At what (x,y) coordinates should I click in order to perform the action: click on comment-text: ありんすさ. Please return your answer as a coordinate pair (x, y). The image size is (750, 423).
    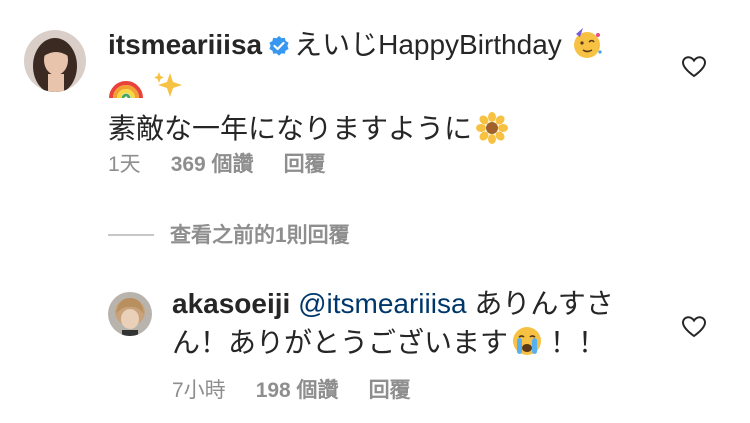
    Looking at the image, I should click on (544, 303).